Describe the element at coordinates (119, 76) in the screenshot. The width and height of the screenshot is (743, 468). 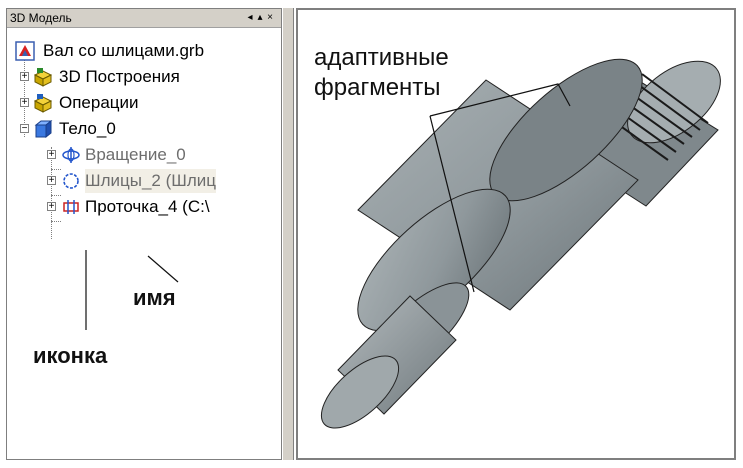
I see `tree-item-label: 3D Построения` at that location.